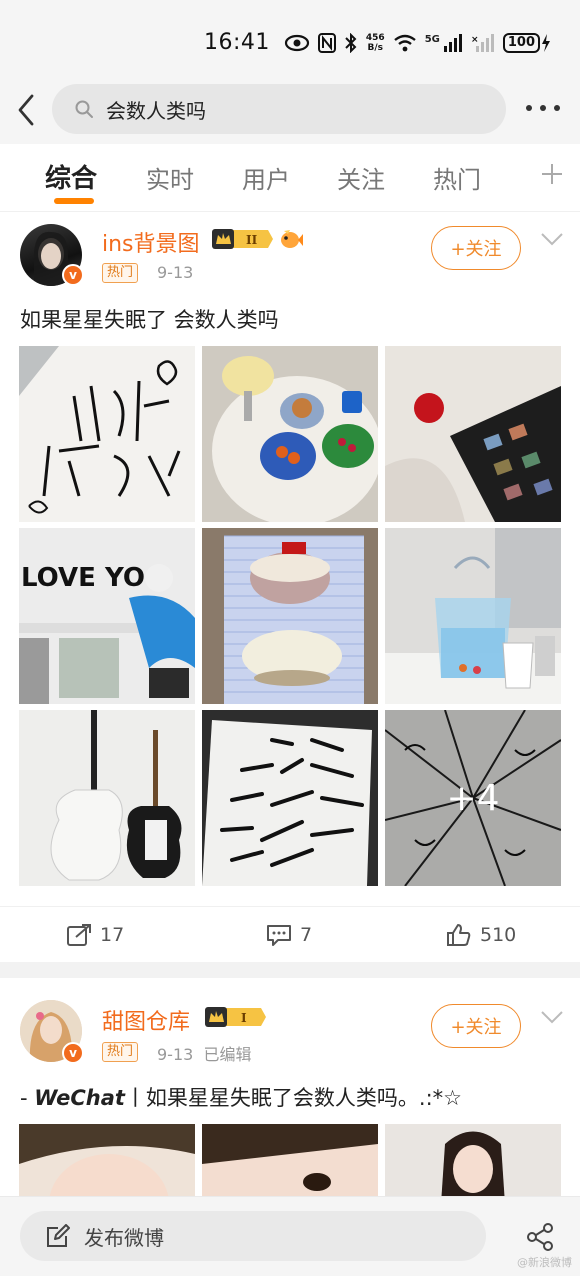 The height and width of the screenshot is (1276, 580). I want to click on search-input: 会数人类吗, so click(279, 109).